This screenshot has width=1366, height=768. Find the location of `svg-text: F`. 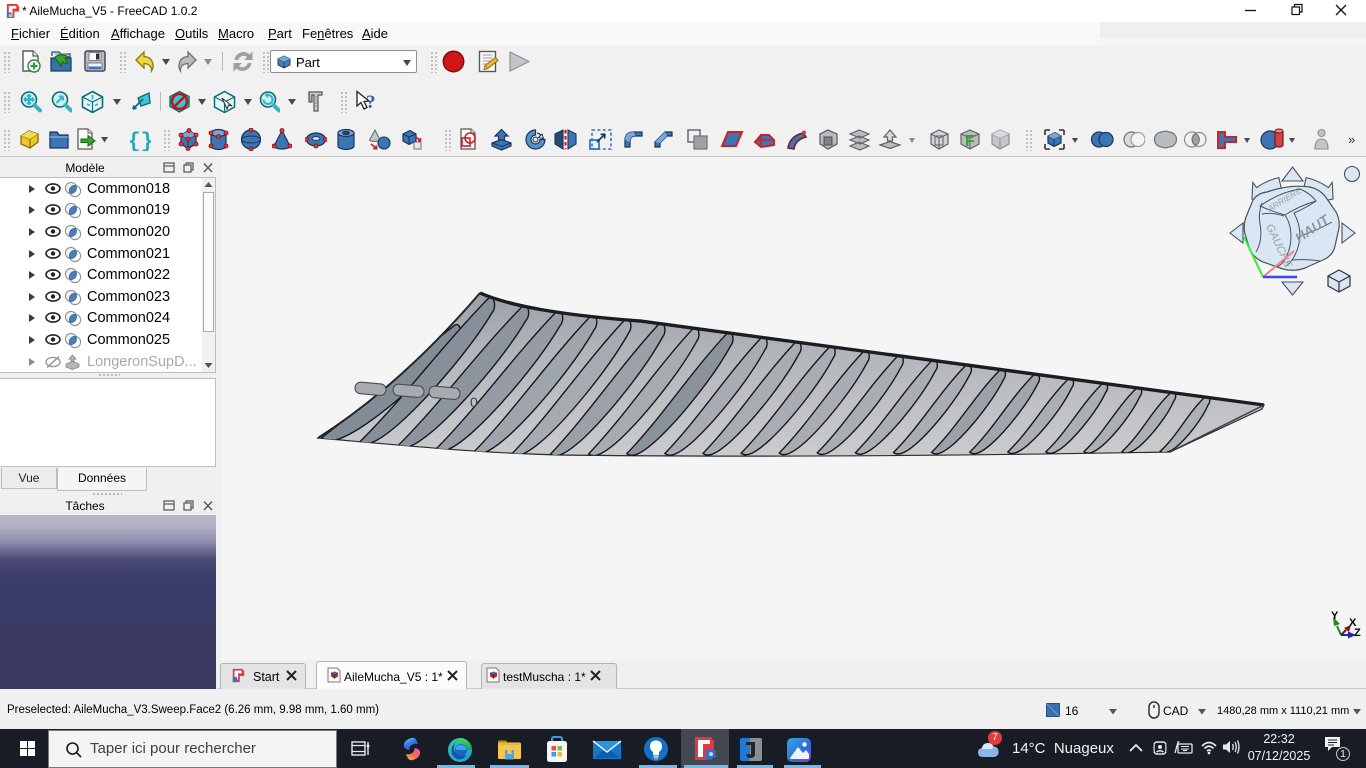

svg-text: F is located at coordinates (970, 141).